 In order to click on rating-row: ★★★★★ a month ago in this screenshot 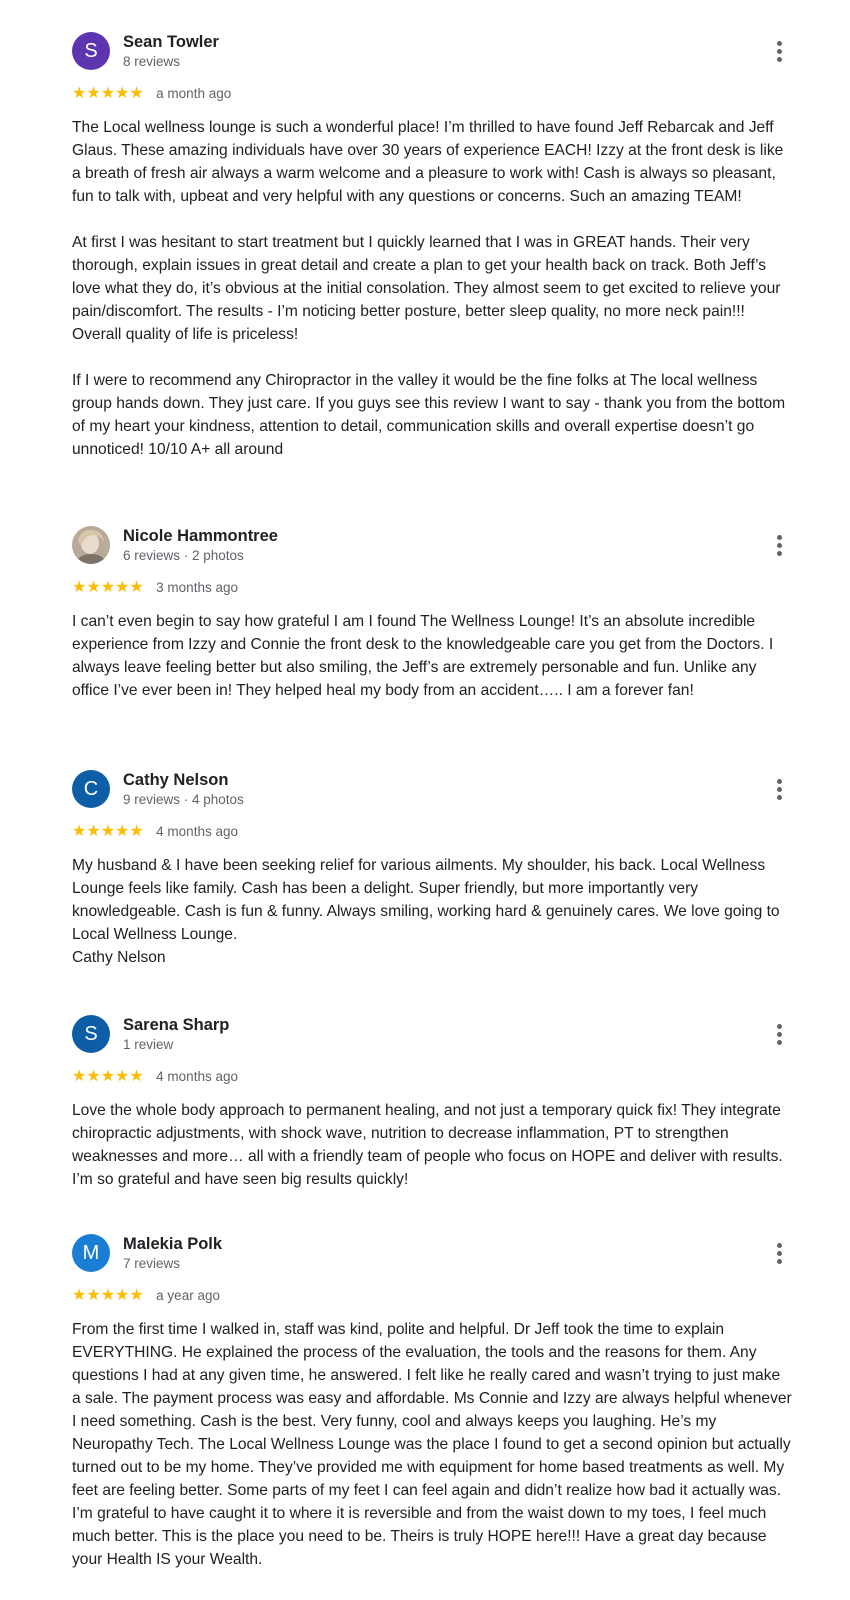, I will do `click(432, 93)`.